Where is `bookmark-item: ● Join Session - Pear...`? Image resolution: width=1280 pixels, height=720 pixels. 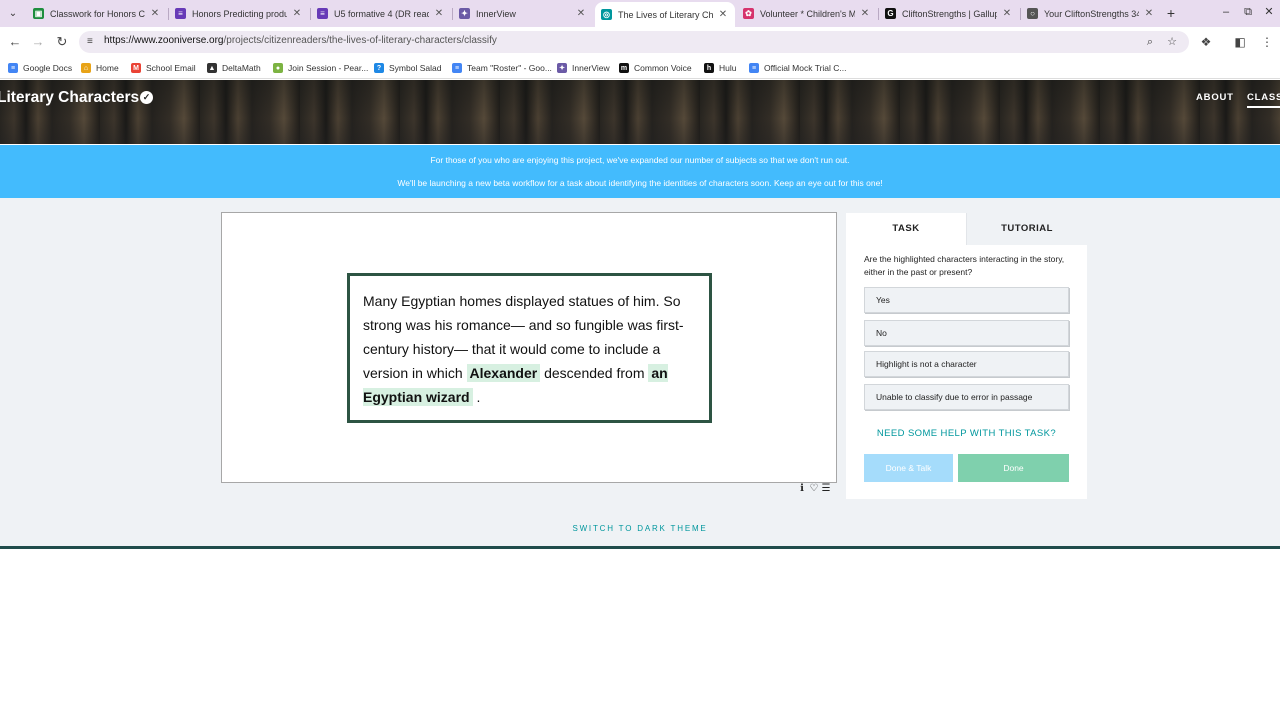
bookmark-item: ● Join Session - Pear... is located at coordinates (320, 68).